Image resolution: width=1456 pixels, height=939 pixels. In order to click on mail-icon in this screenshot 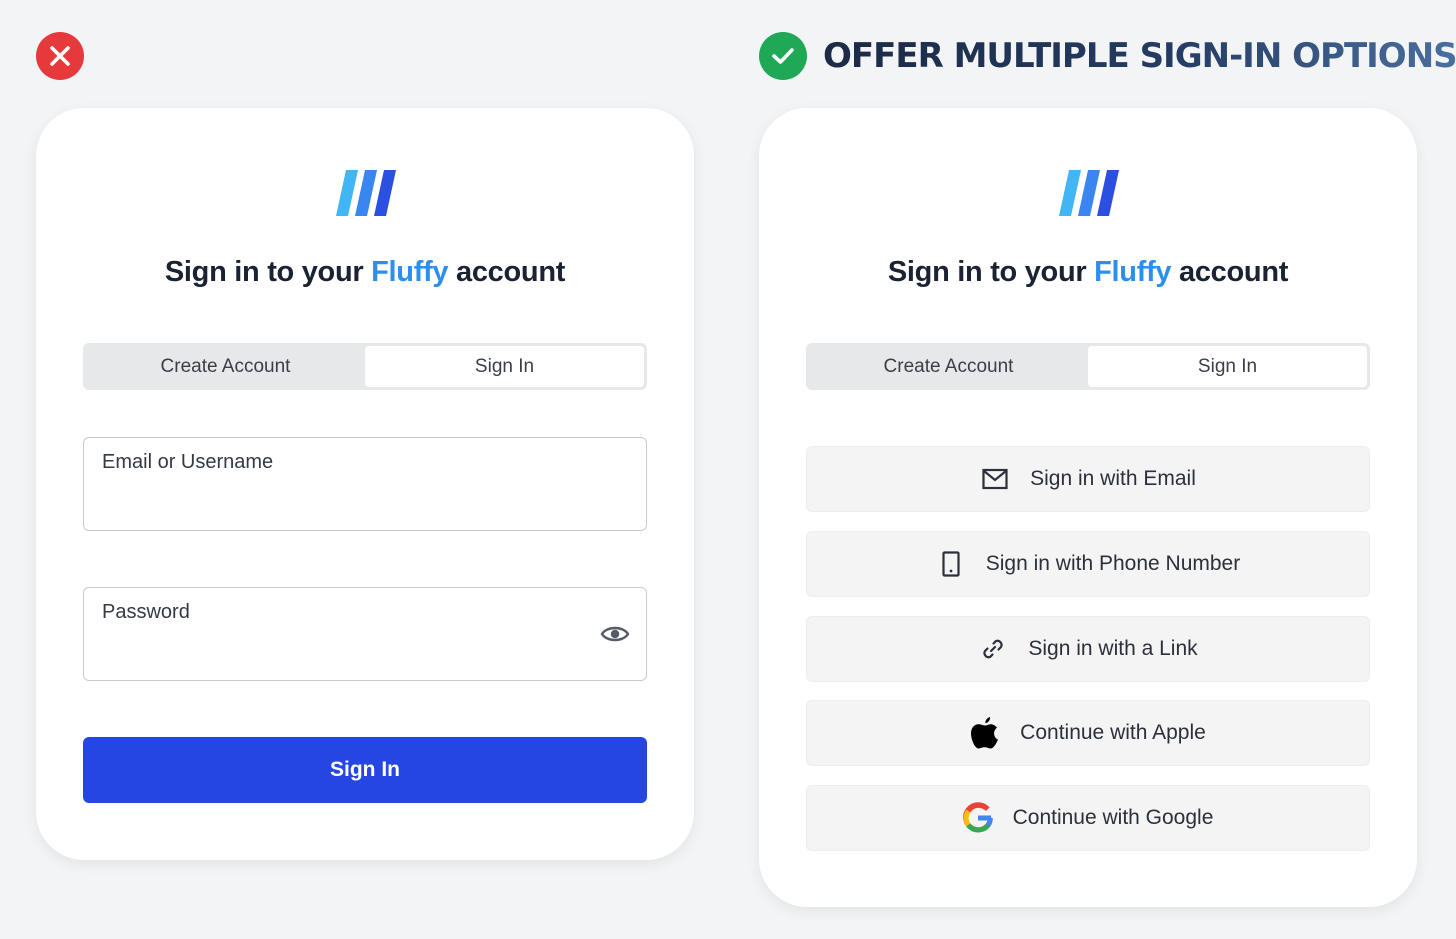, I will do `click(995, 479)`.